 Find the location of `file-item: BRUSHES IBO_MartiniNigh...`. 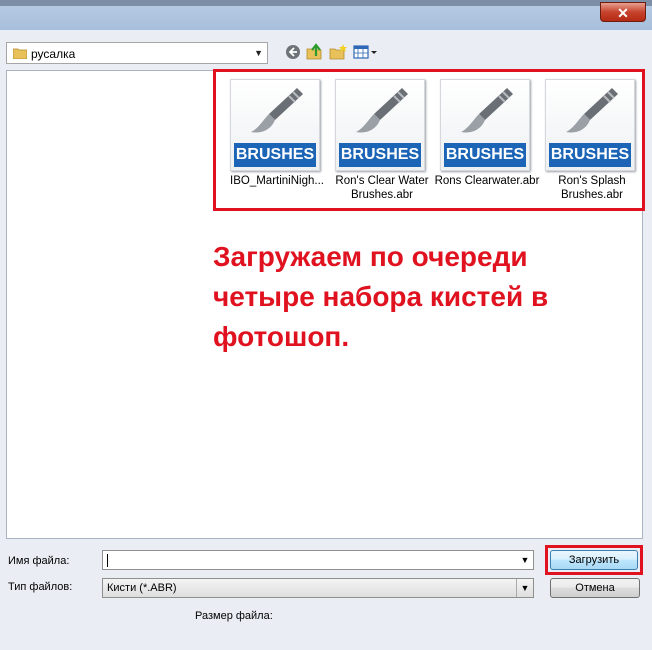

file-item: BRUSHES IBO_MartiniNigh... is located at coordinates (270, 144).